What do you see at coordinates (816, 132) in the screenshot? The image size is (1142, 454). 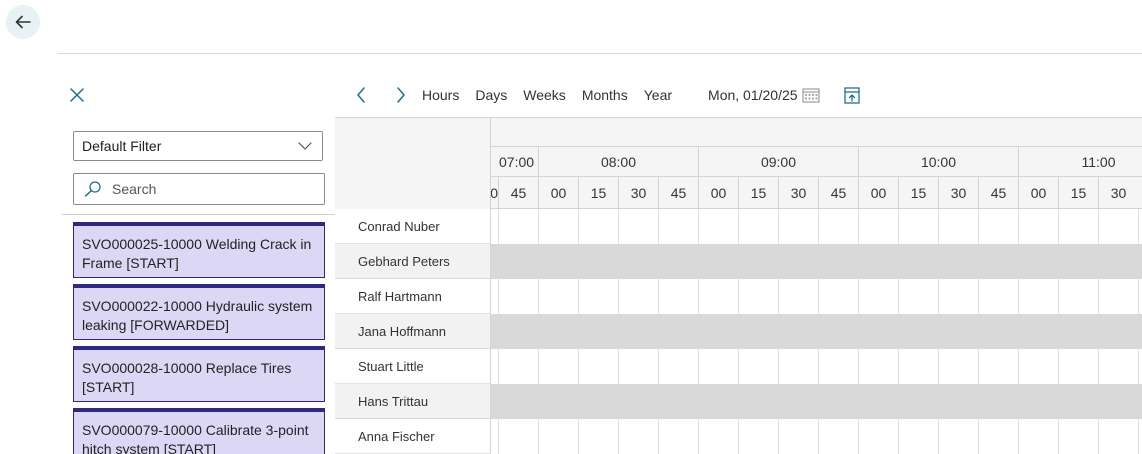 I see `timeline-top-band` at bounding box center [816, 132].